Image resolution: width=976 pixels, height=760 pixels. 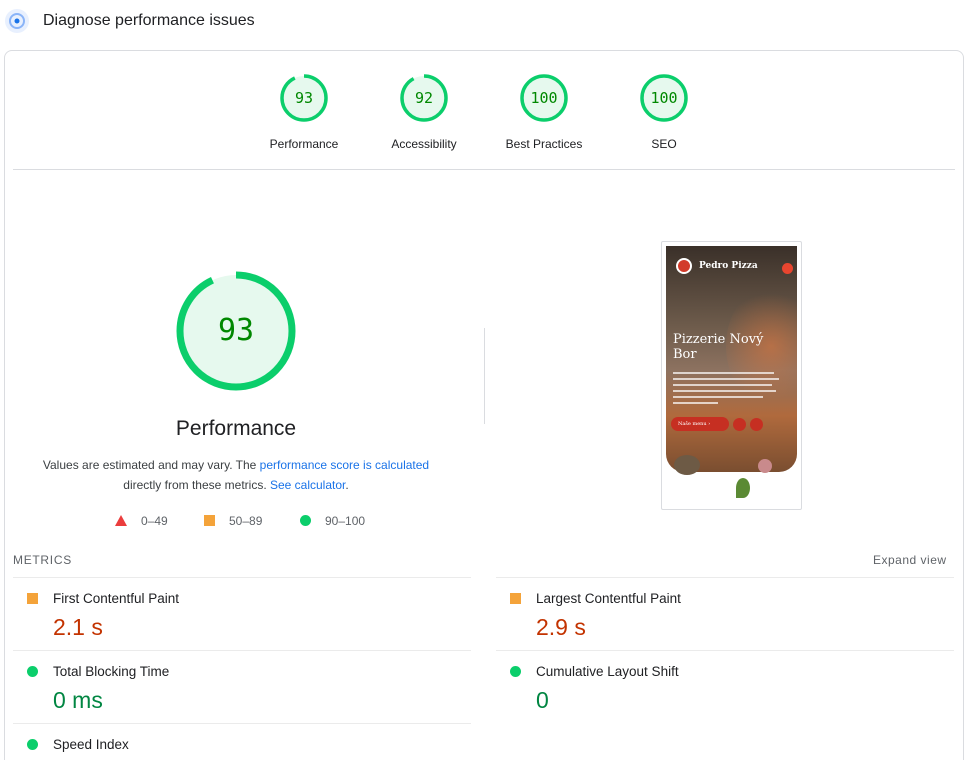 What do you see at coordinates (728, 266) in the screenshot?
I see `screenshot-brand: Pedro Pizza` at bounding box center [728, 266].